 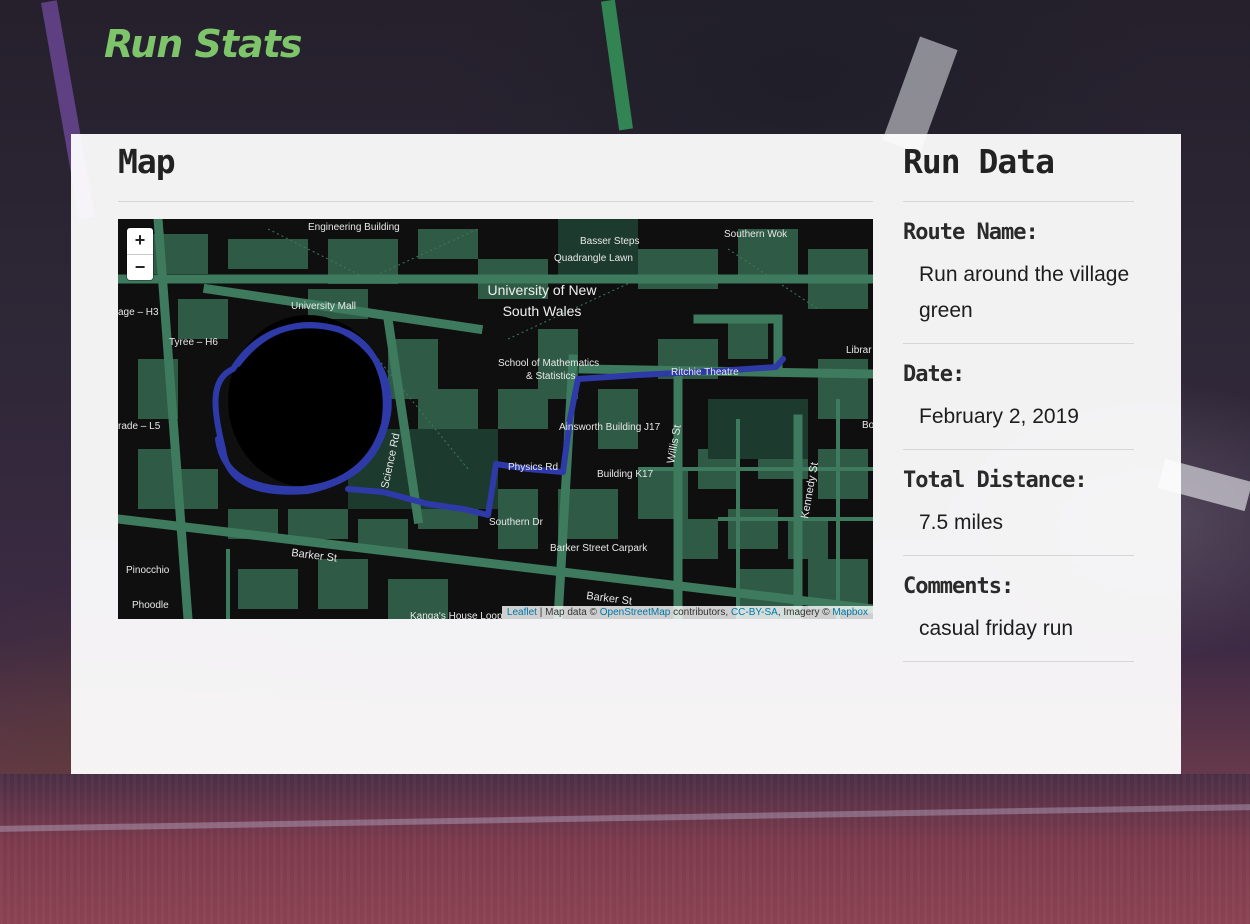 What do you see at coordinates (756, 234) in the screenshot?
I see `label-southern-wok: Southern Wok` at bounding box center [756, 234].